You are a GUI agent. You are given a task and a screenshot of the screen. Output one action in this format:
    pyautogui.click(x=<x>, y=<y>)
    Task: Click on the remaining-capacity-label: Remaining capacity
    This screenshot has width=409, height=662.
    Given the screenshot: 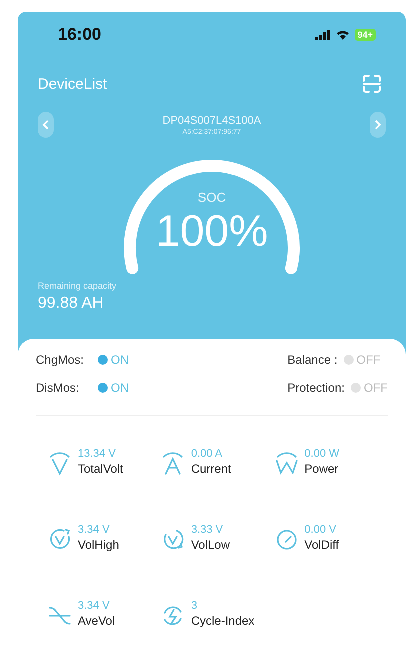 What is the action you would take?
    pyautogui.click(x=78, y=286)
    